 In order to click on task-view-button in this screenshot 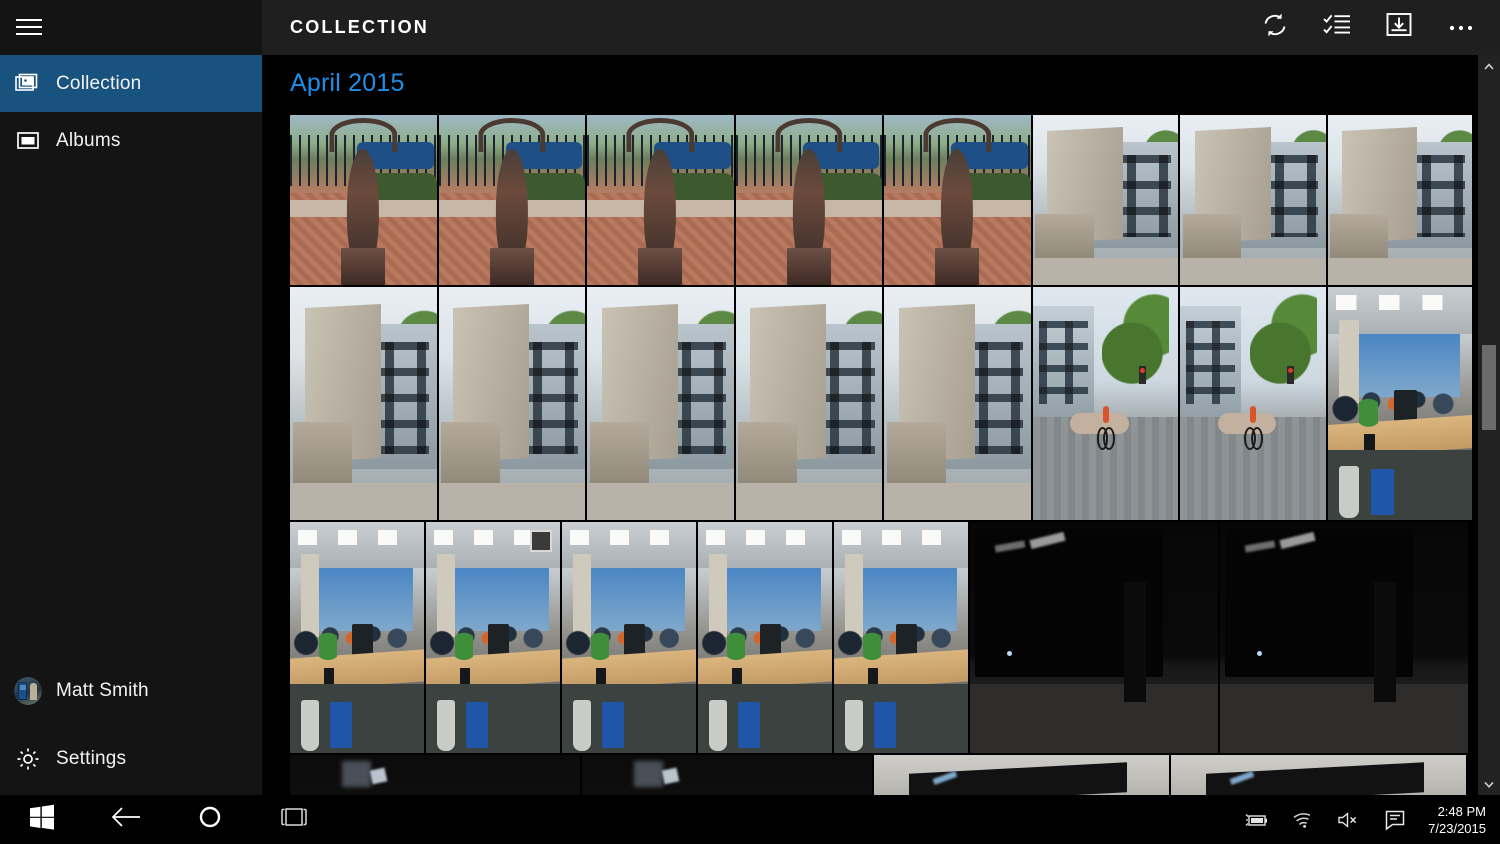, I will do `click(294, 819)`.